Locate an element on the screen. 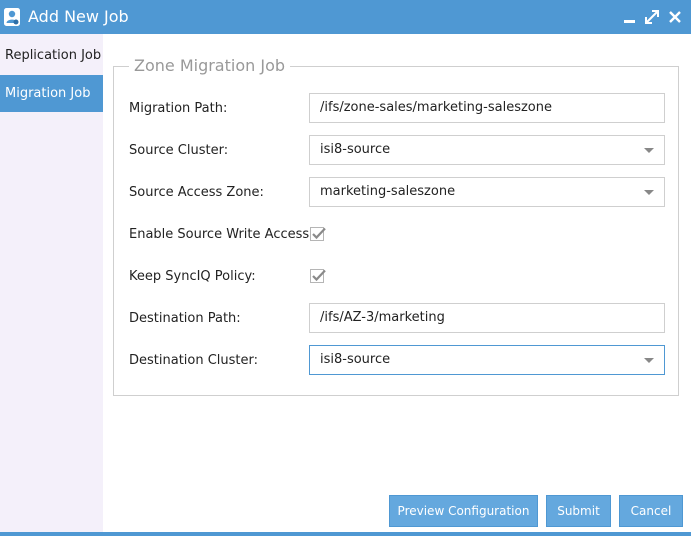 The width and height of the screenshot is (691, 536). source-access-zone-value: marketing-saleszone is located at coordinates (388, 191).